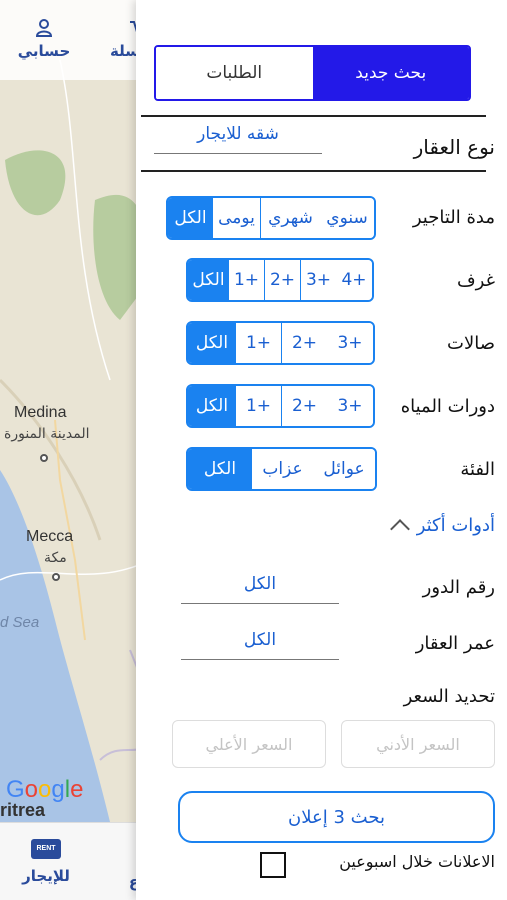  Describe the element at coordinates (258, 406) in the screenshot. I see `bathrooms-1plus: 1+` at that location.